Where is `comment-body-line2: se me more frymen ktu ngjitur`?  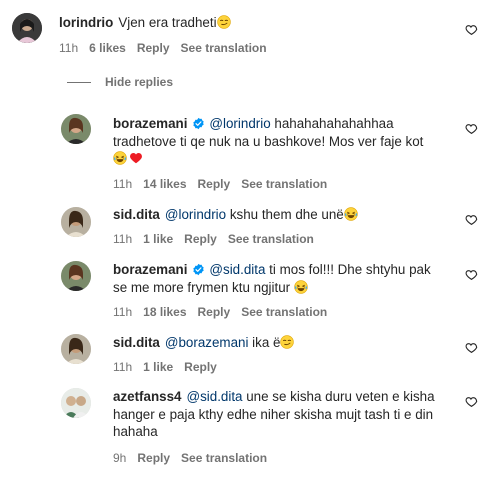
comment-body-line2: se me more frymen ktu ngjitur is located at coordinates (202, 287).